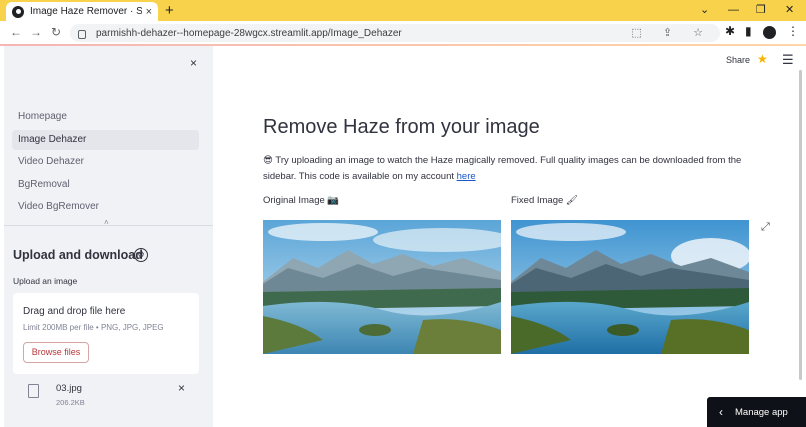 The width and height of the screenshot is (806, 427). Describe the element at coordinates (33, 391) in the screenshot. I see `file-icon` at that location.